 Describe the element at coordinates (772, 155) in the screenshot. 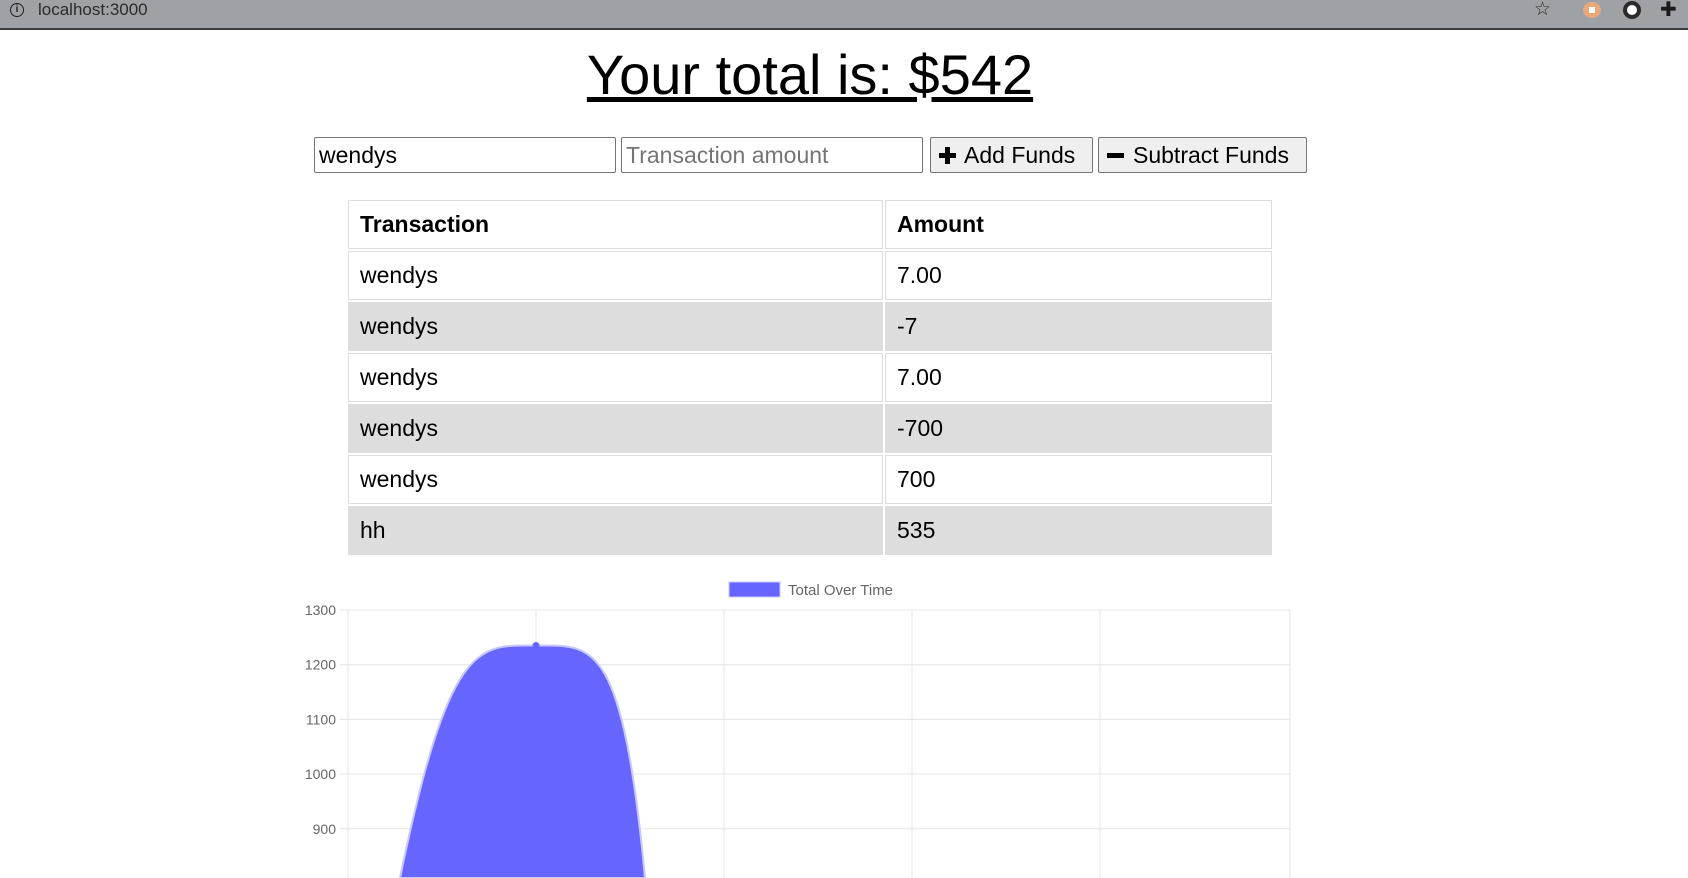

I see `transaction-amount-input` at that location.